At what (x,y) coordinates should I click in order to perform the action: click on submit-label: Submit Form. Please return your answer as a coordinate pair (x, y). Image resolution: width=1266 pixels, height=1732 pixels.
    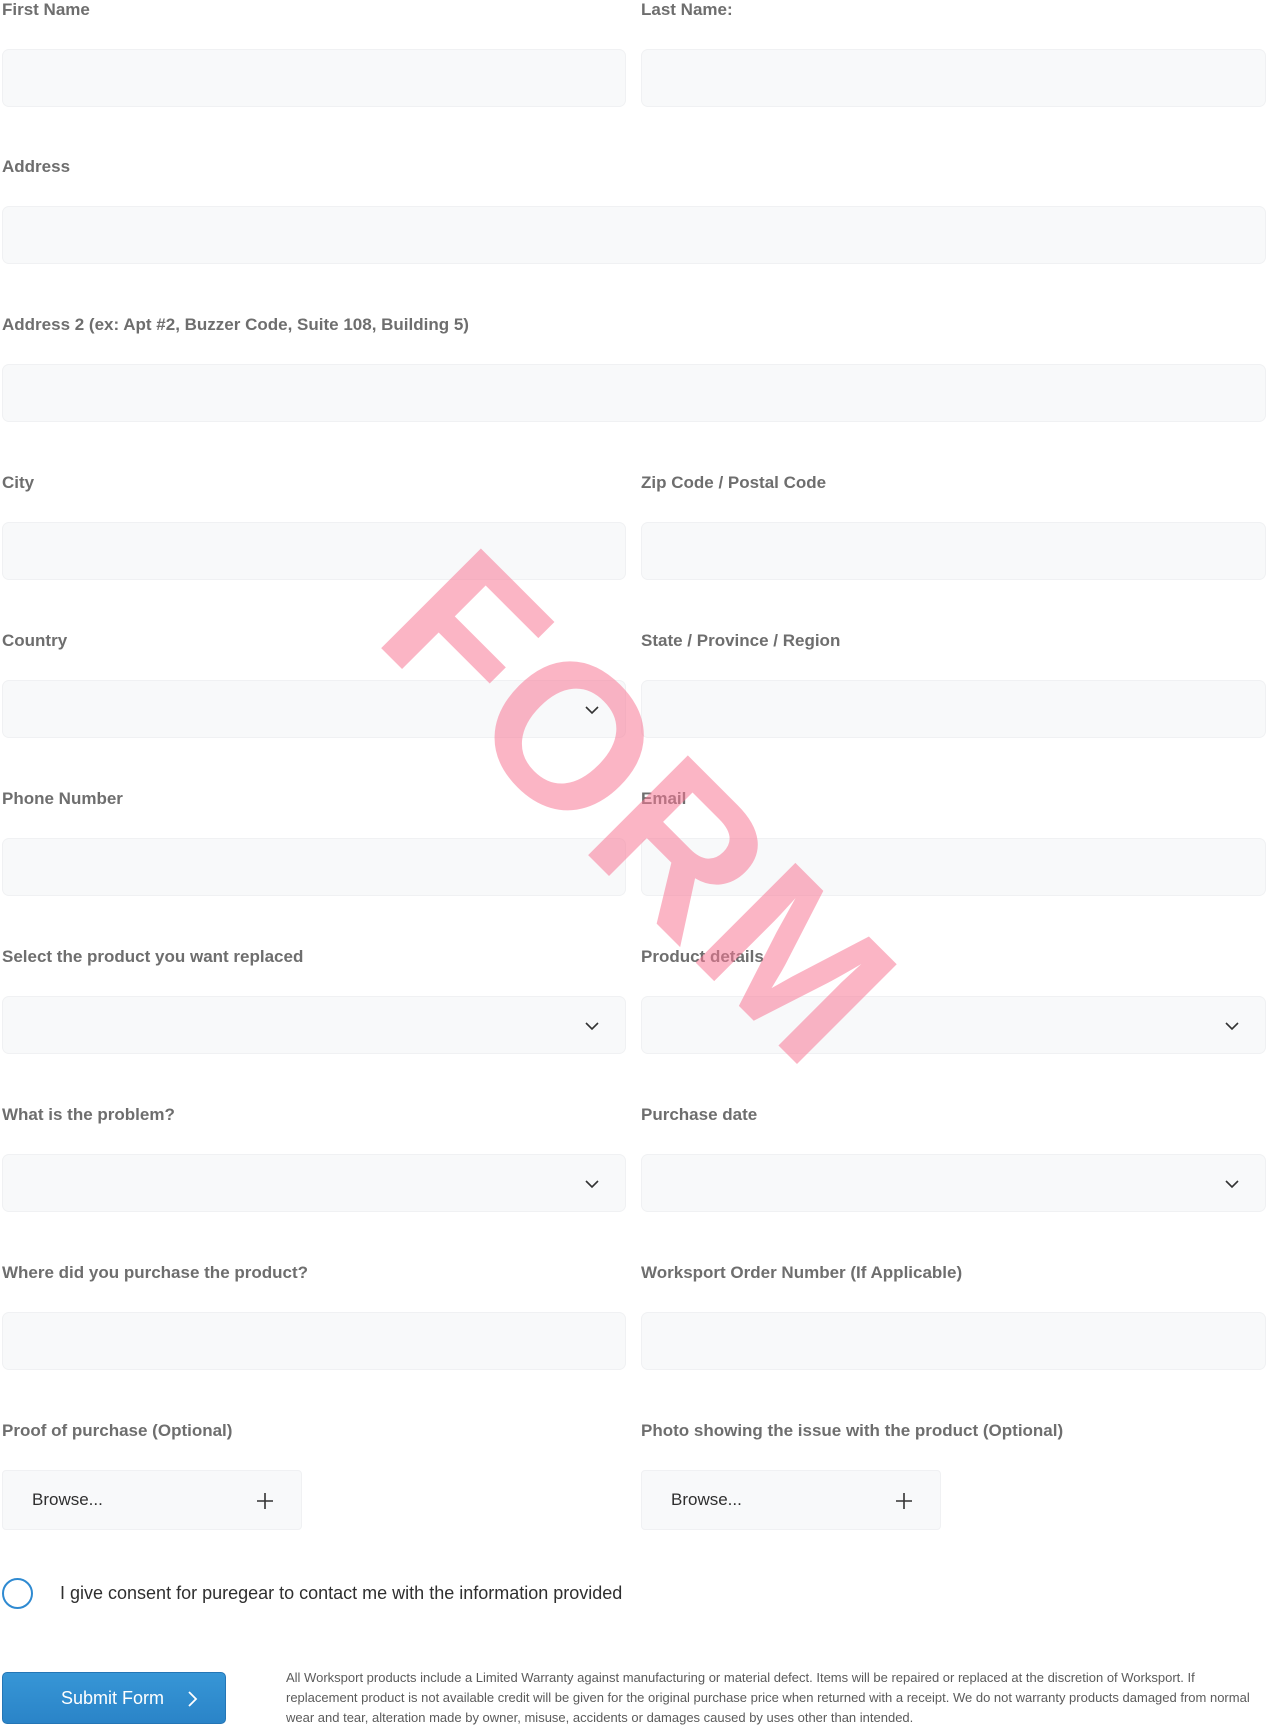
    Looking at the image, I should click on (113, 1698).